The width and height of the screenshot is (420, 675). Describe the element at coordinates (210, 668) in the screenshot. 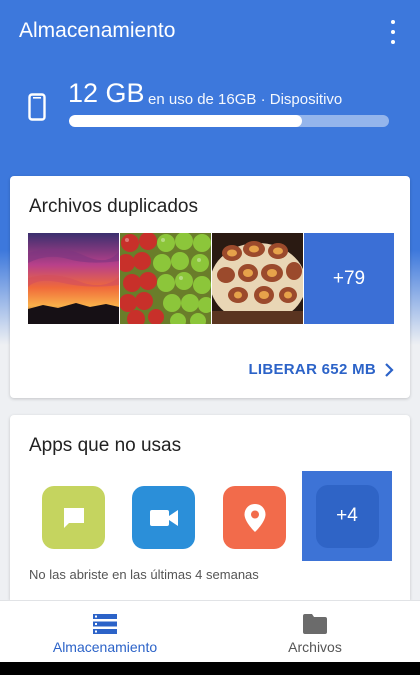

I see `system-bar` at that location.